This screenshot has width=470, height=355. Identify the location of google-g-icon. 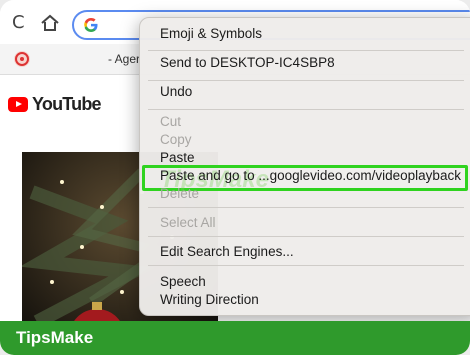
(91, 25).